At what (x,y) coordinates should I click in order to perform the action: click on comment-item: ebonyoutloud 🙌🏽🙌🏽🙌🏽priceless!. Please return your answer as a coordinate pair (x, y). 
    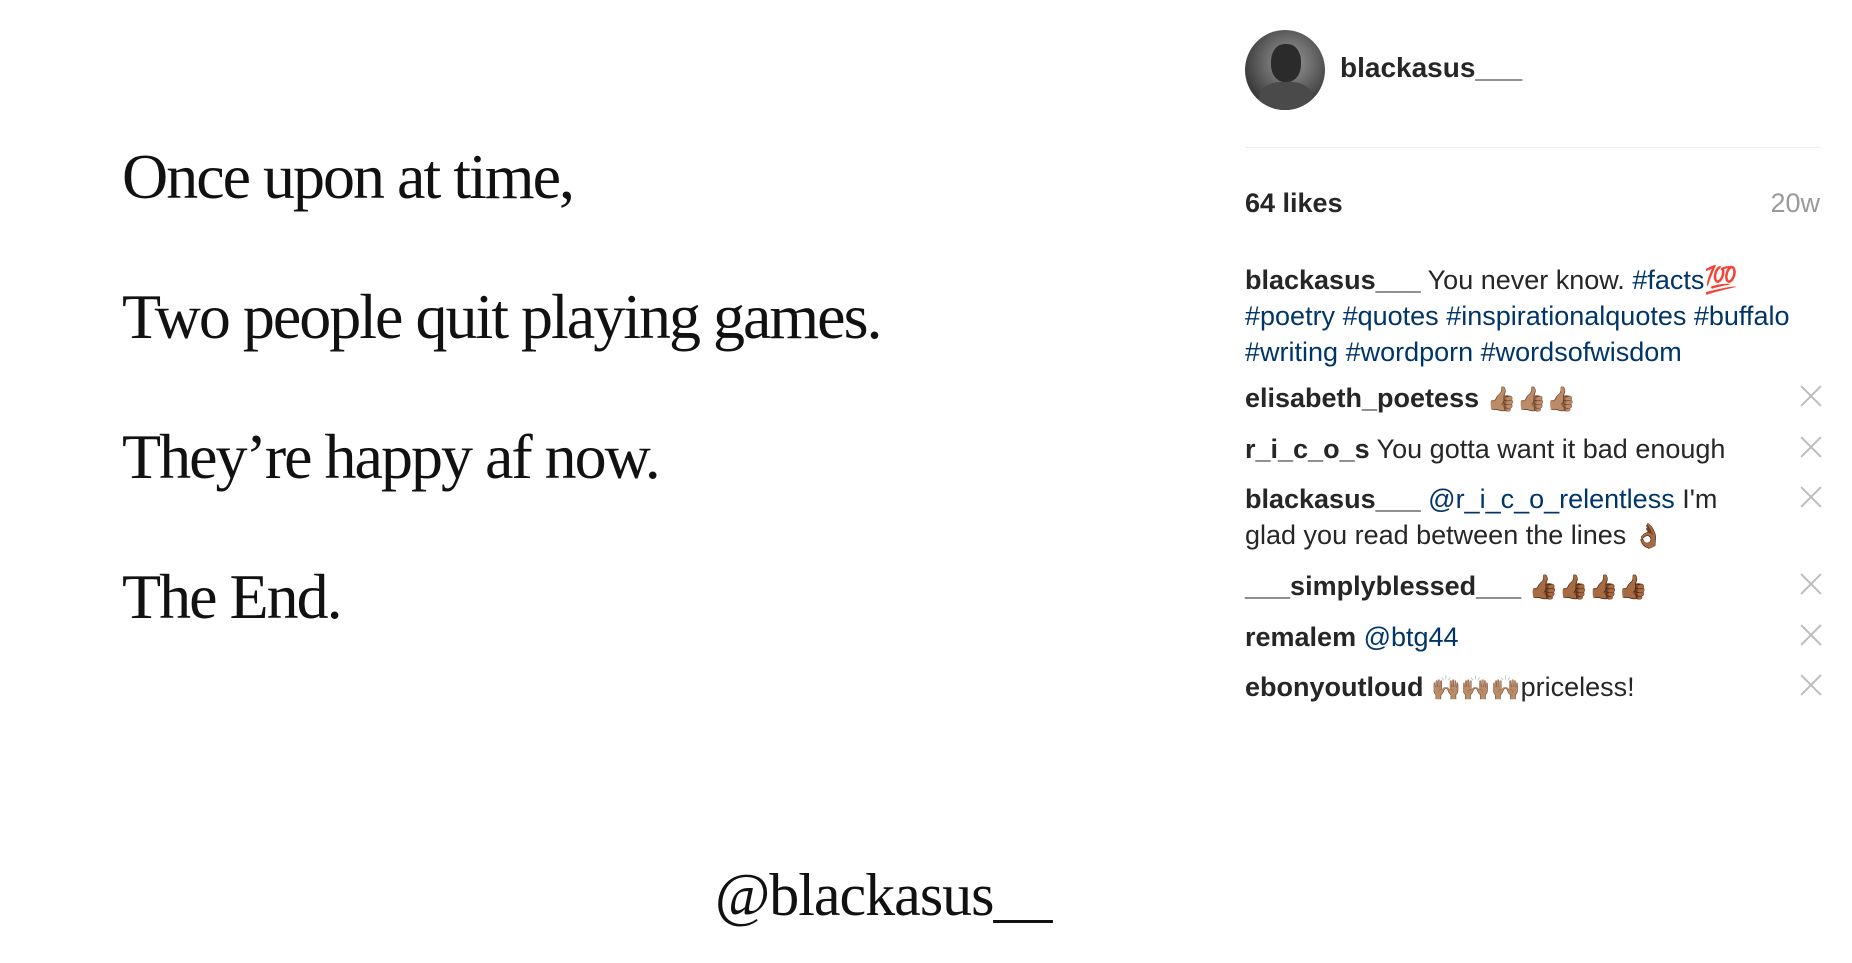
    Looking at the image, I should click on (1535, 687).